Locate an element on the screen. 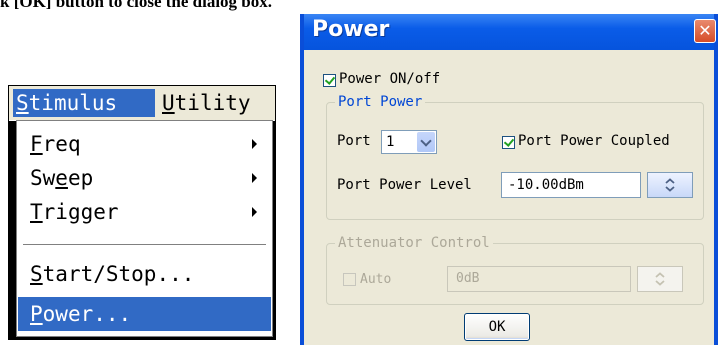 The height and width of the screenshot is (345, 718). power-on-label: Power ON/off is located at coordinates (390, 79).